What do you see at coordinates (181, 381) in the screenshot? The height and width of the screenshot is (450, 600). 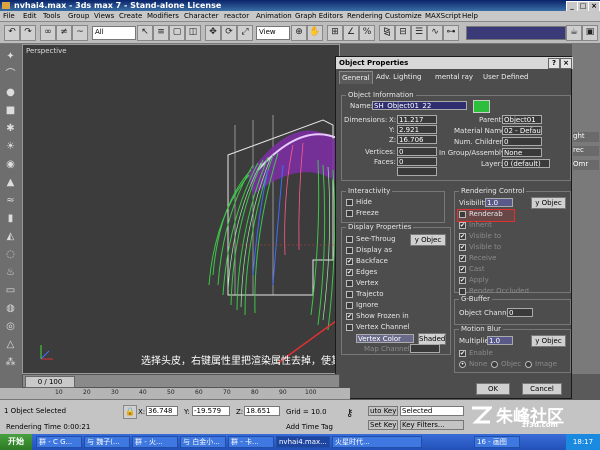 I see `time-slider: 0 / 100` at bounding box center [181, 381].